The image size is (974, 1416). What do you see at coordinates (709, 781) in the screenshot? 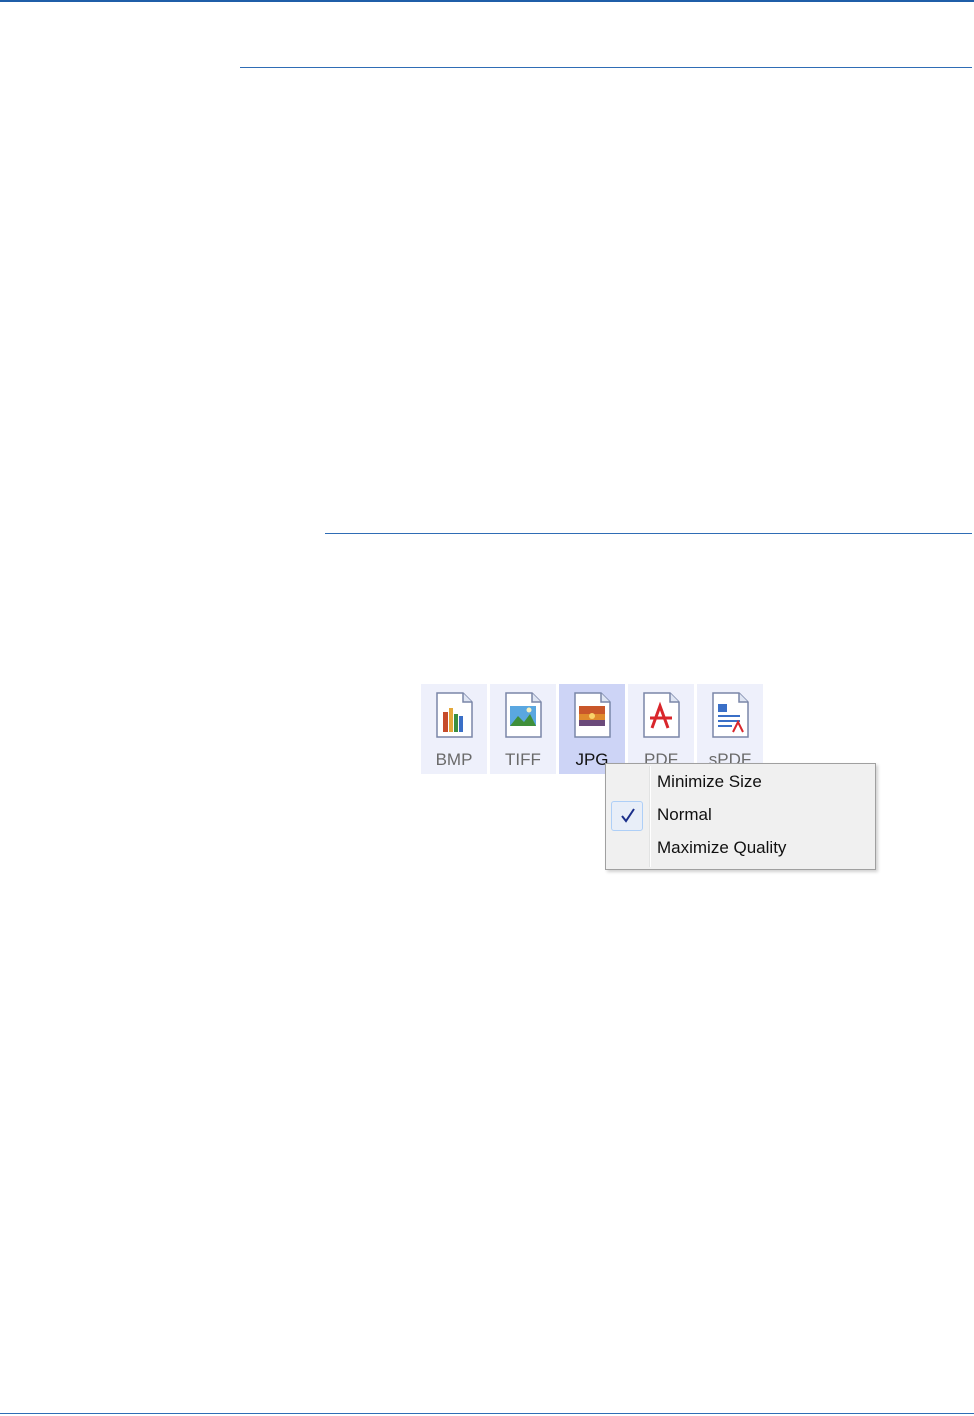
I see `menu-item-label: Minimize Size` at bounding box center [709, 781].